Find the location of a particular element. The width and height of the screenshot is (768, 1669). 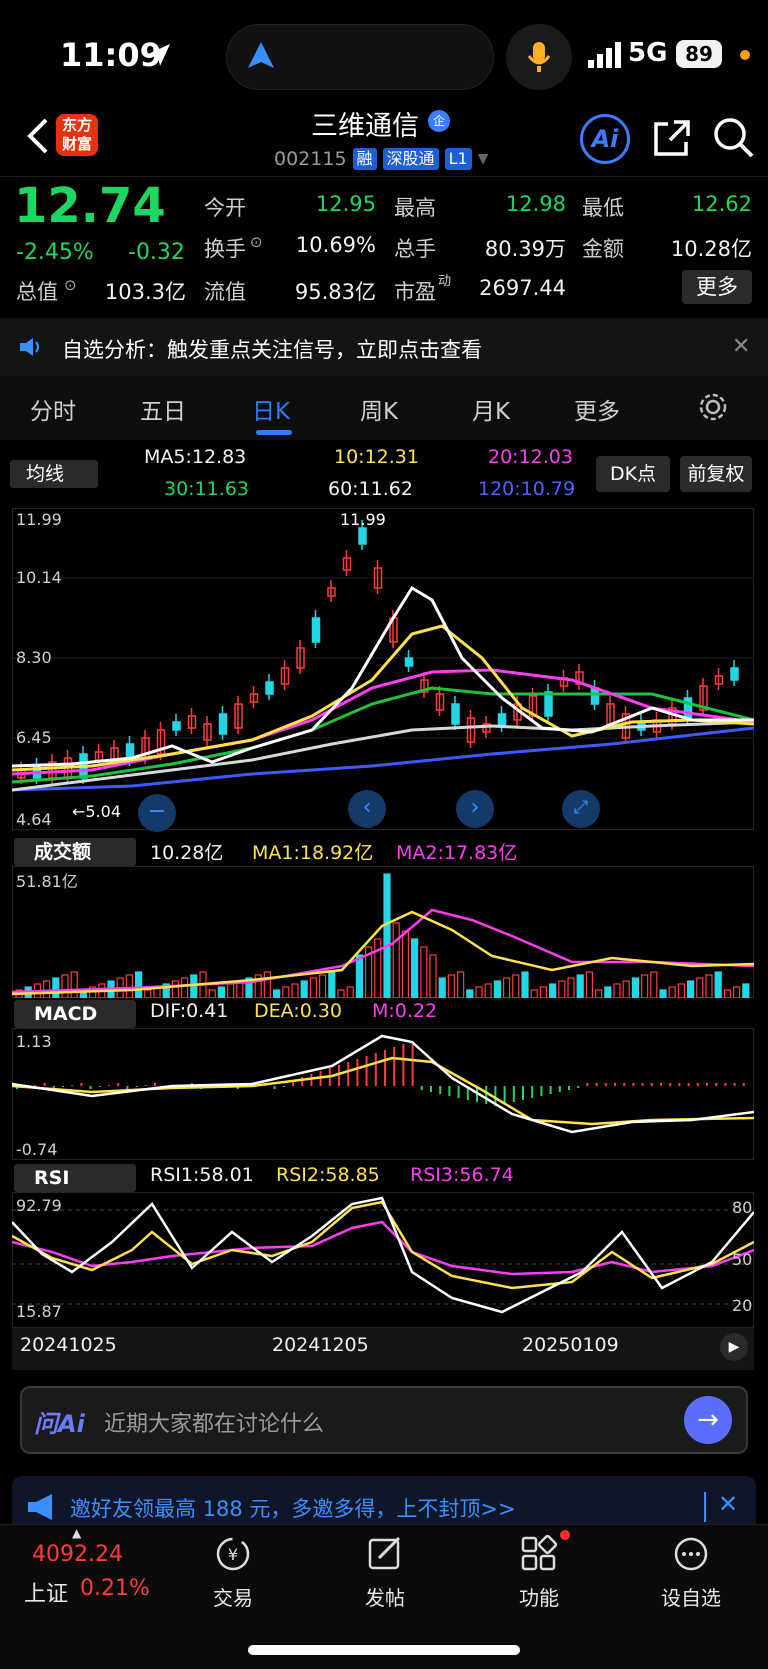

play-icon: ▶ is located at coordinates (734, 1347).